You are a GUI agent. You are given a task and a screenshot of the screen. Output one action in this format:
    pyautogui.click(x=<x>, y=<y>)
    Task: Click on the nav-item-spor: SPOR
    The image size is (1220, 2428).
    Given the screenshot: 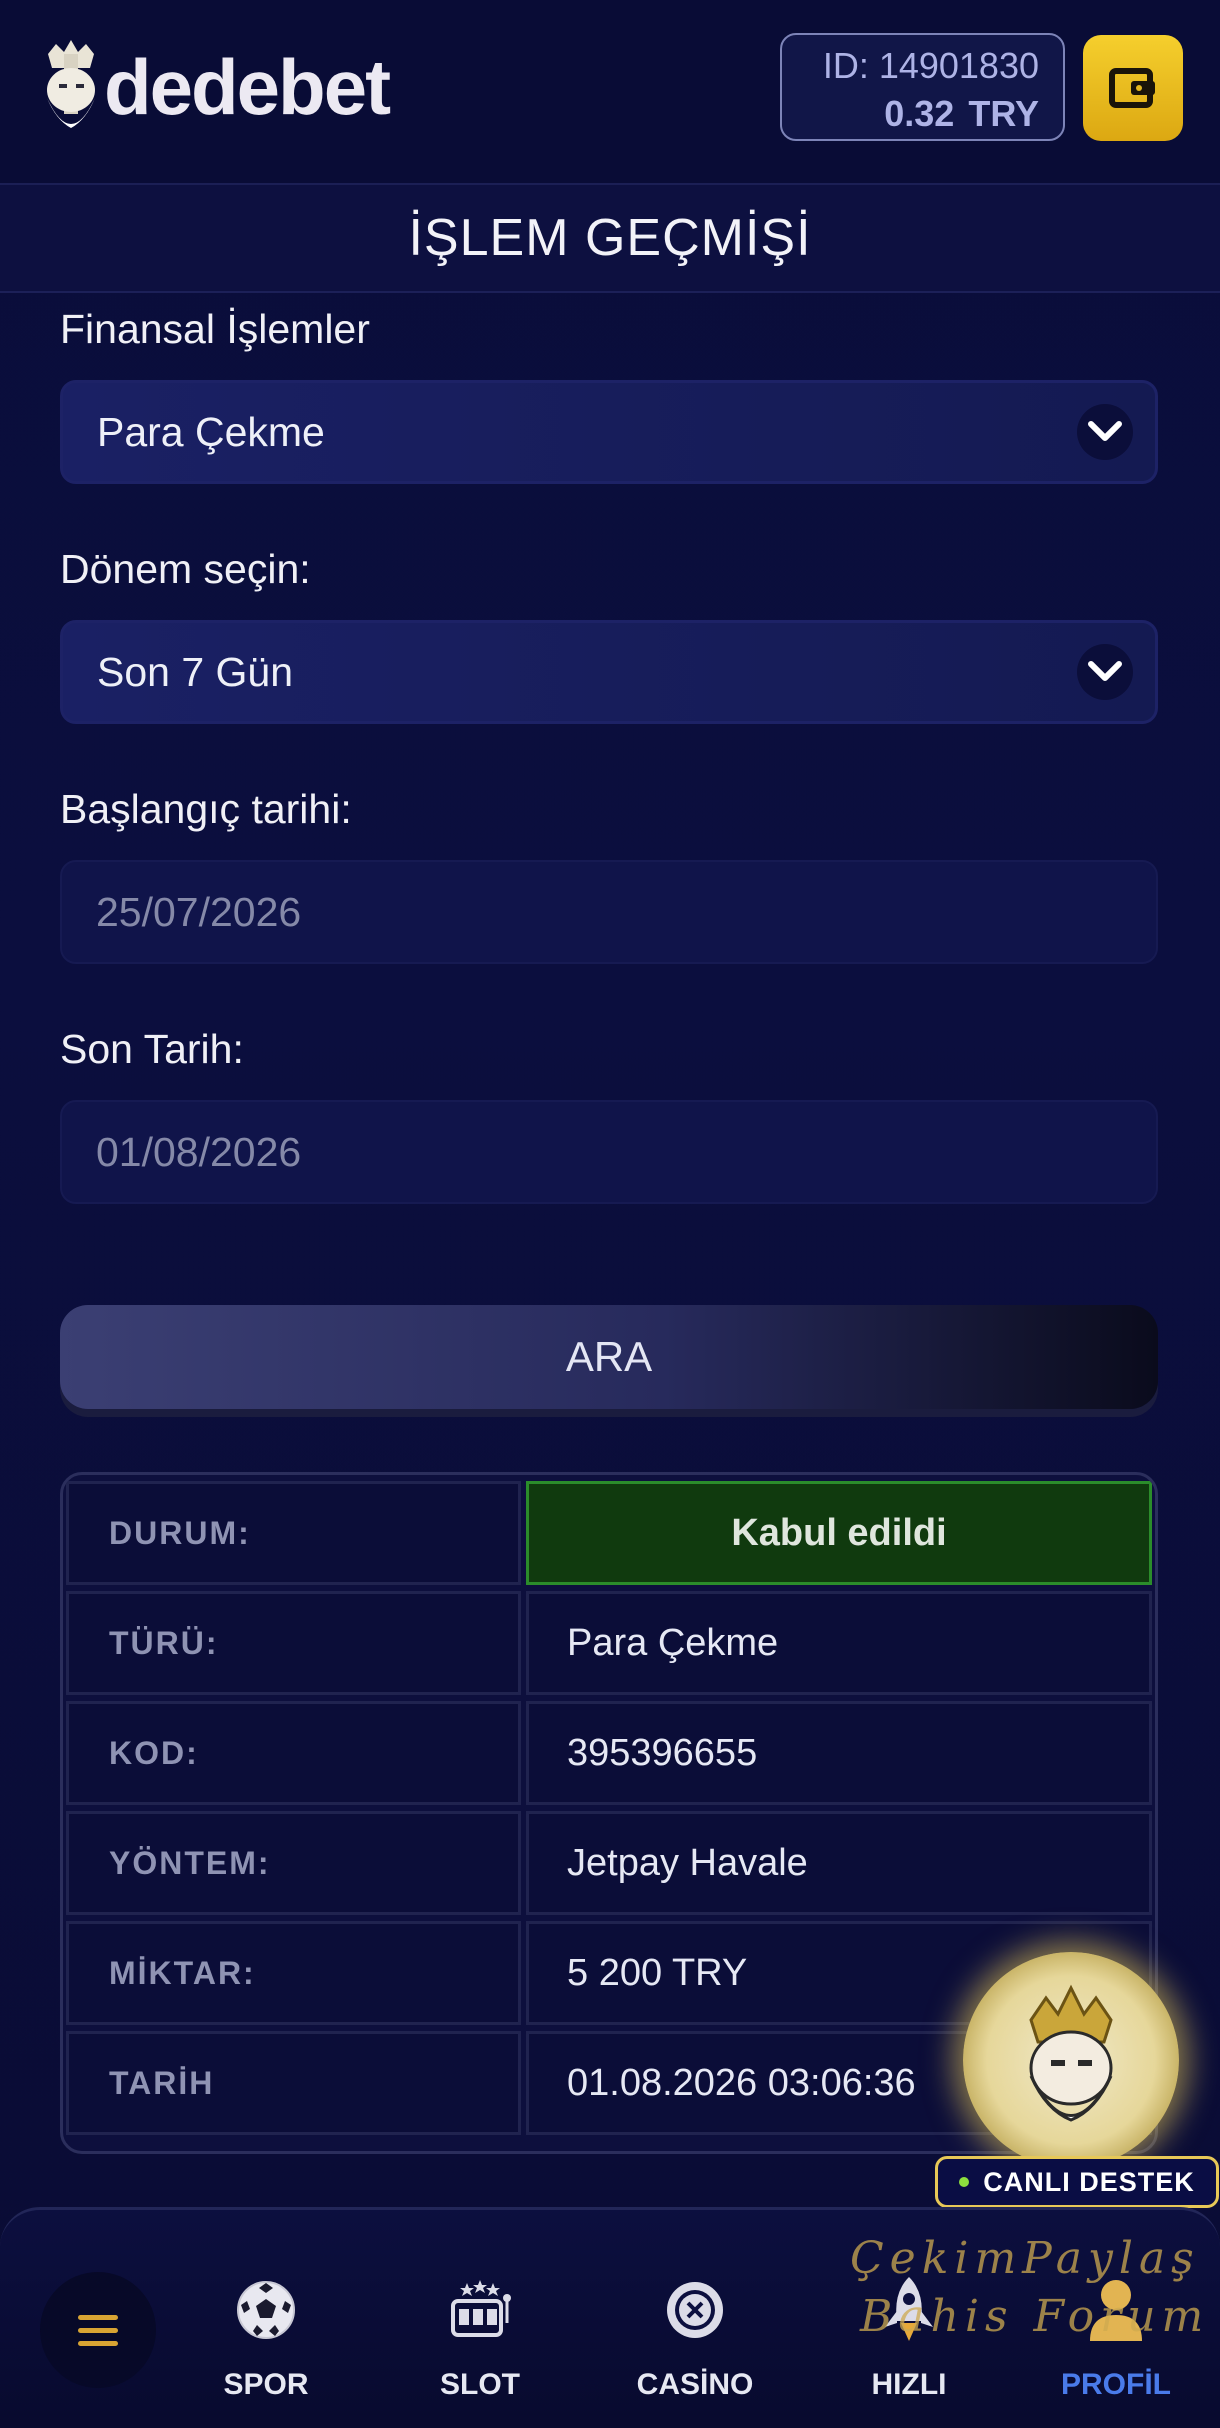 What is the action you would take?
    pyautogui.click(x=266, y=2345)
    